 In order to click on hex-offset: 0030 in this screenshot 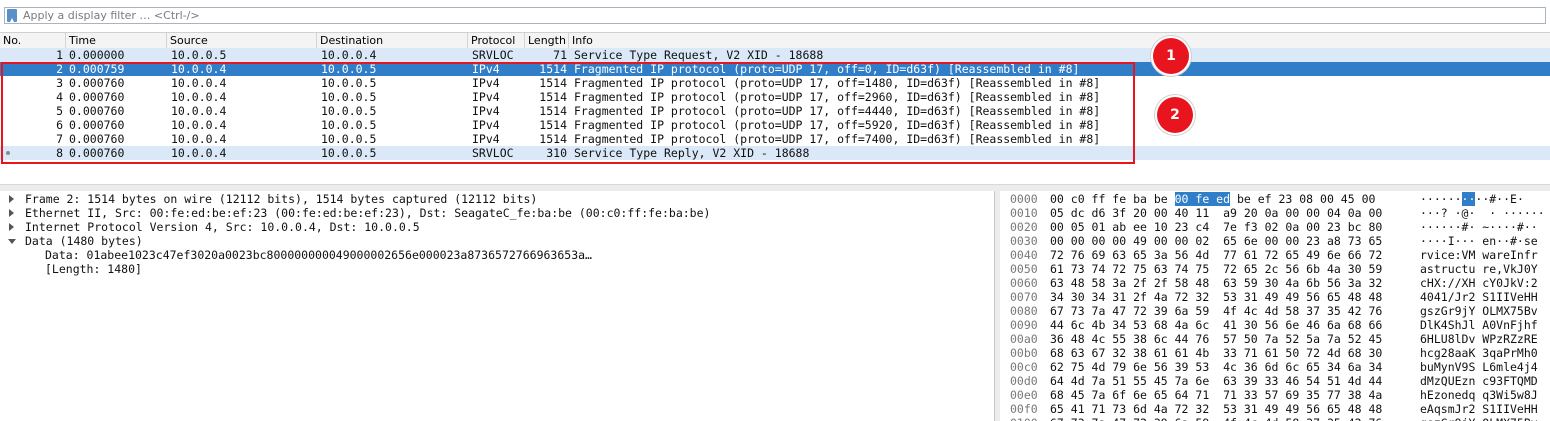, I will do `click(1024, 241)`.